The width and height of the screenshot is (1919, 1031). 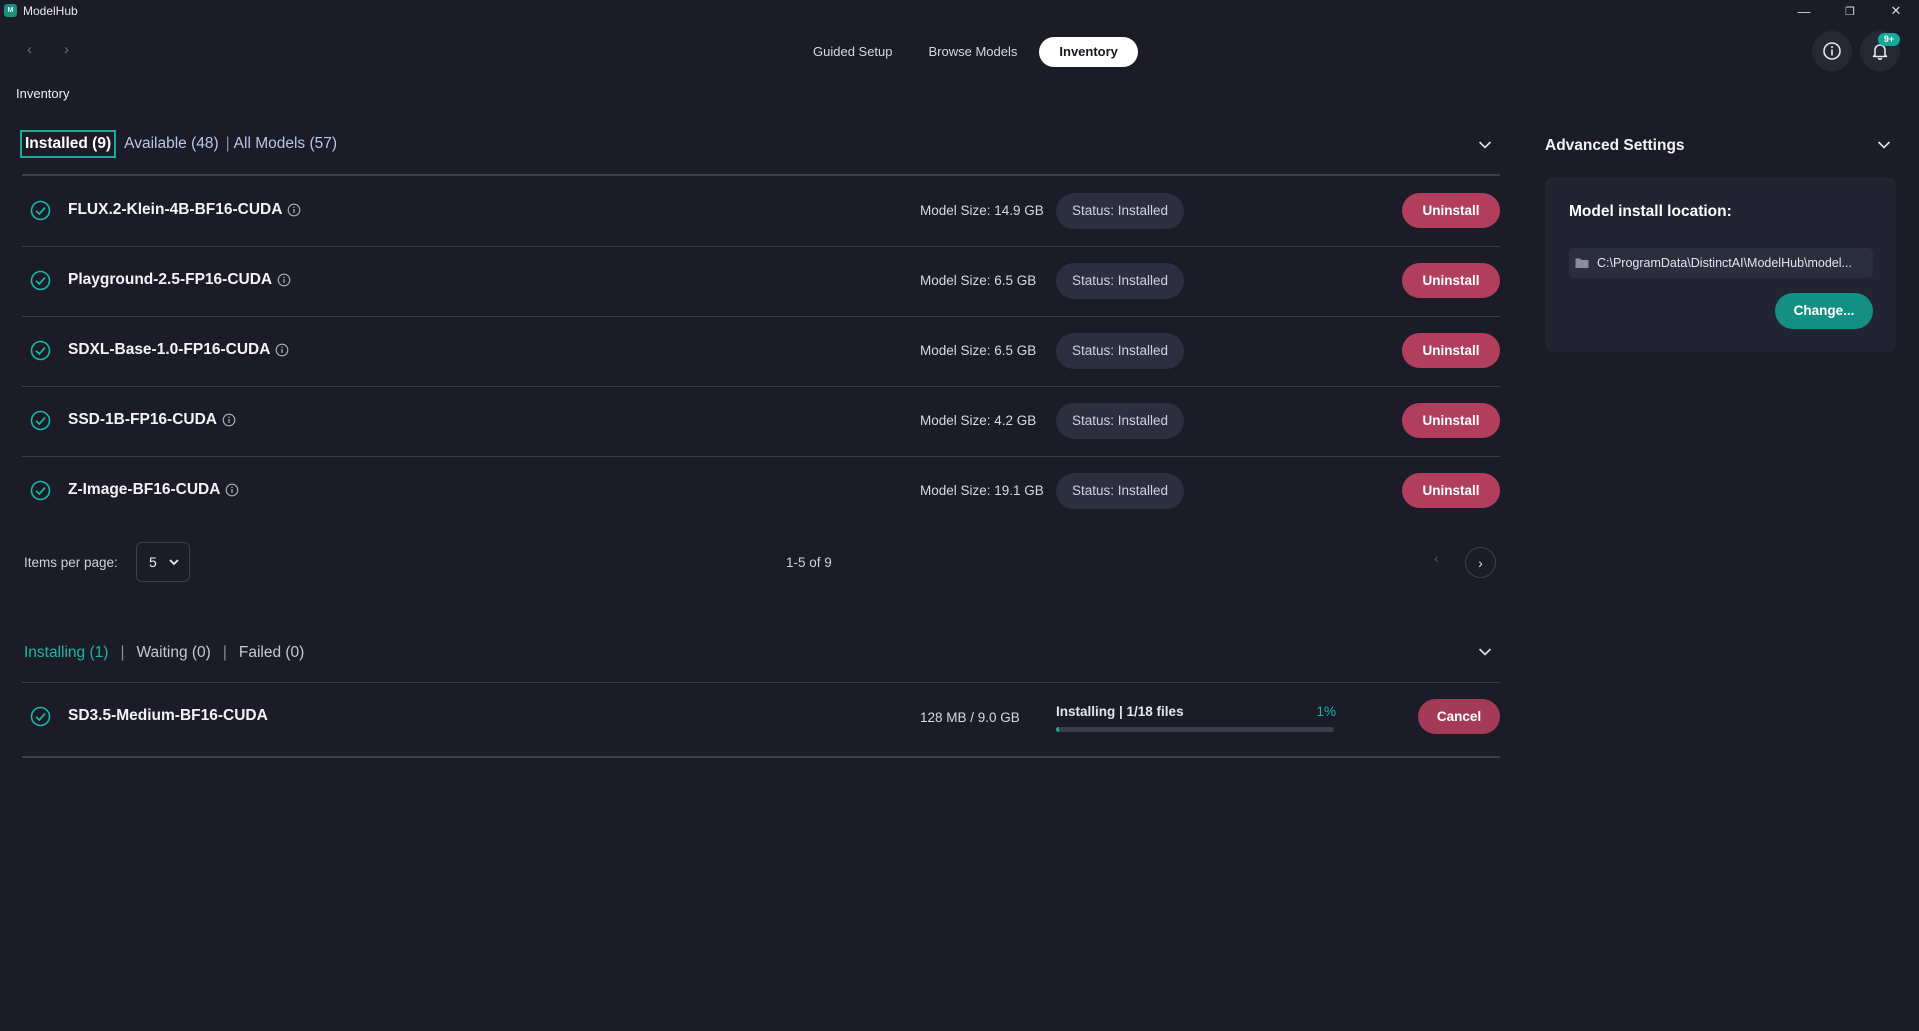 I want to click on model-name: Playground-2.5-FP16-CUDA, so click(x=170, y=279).